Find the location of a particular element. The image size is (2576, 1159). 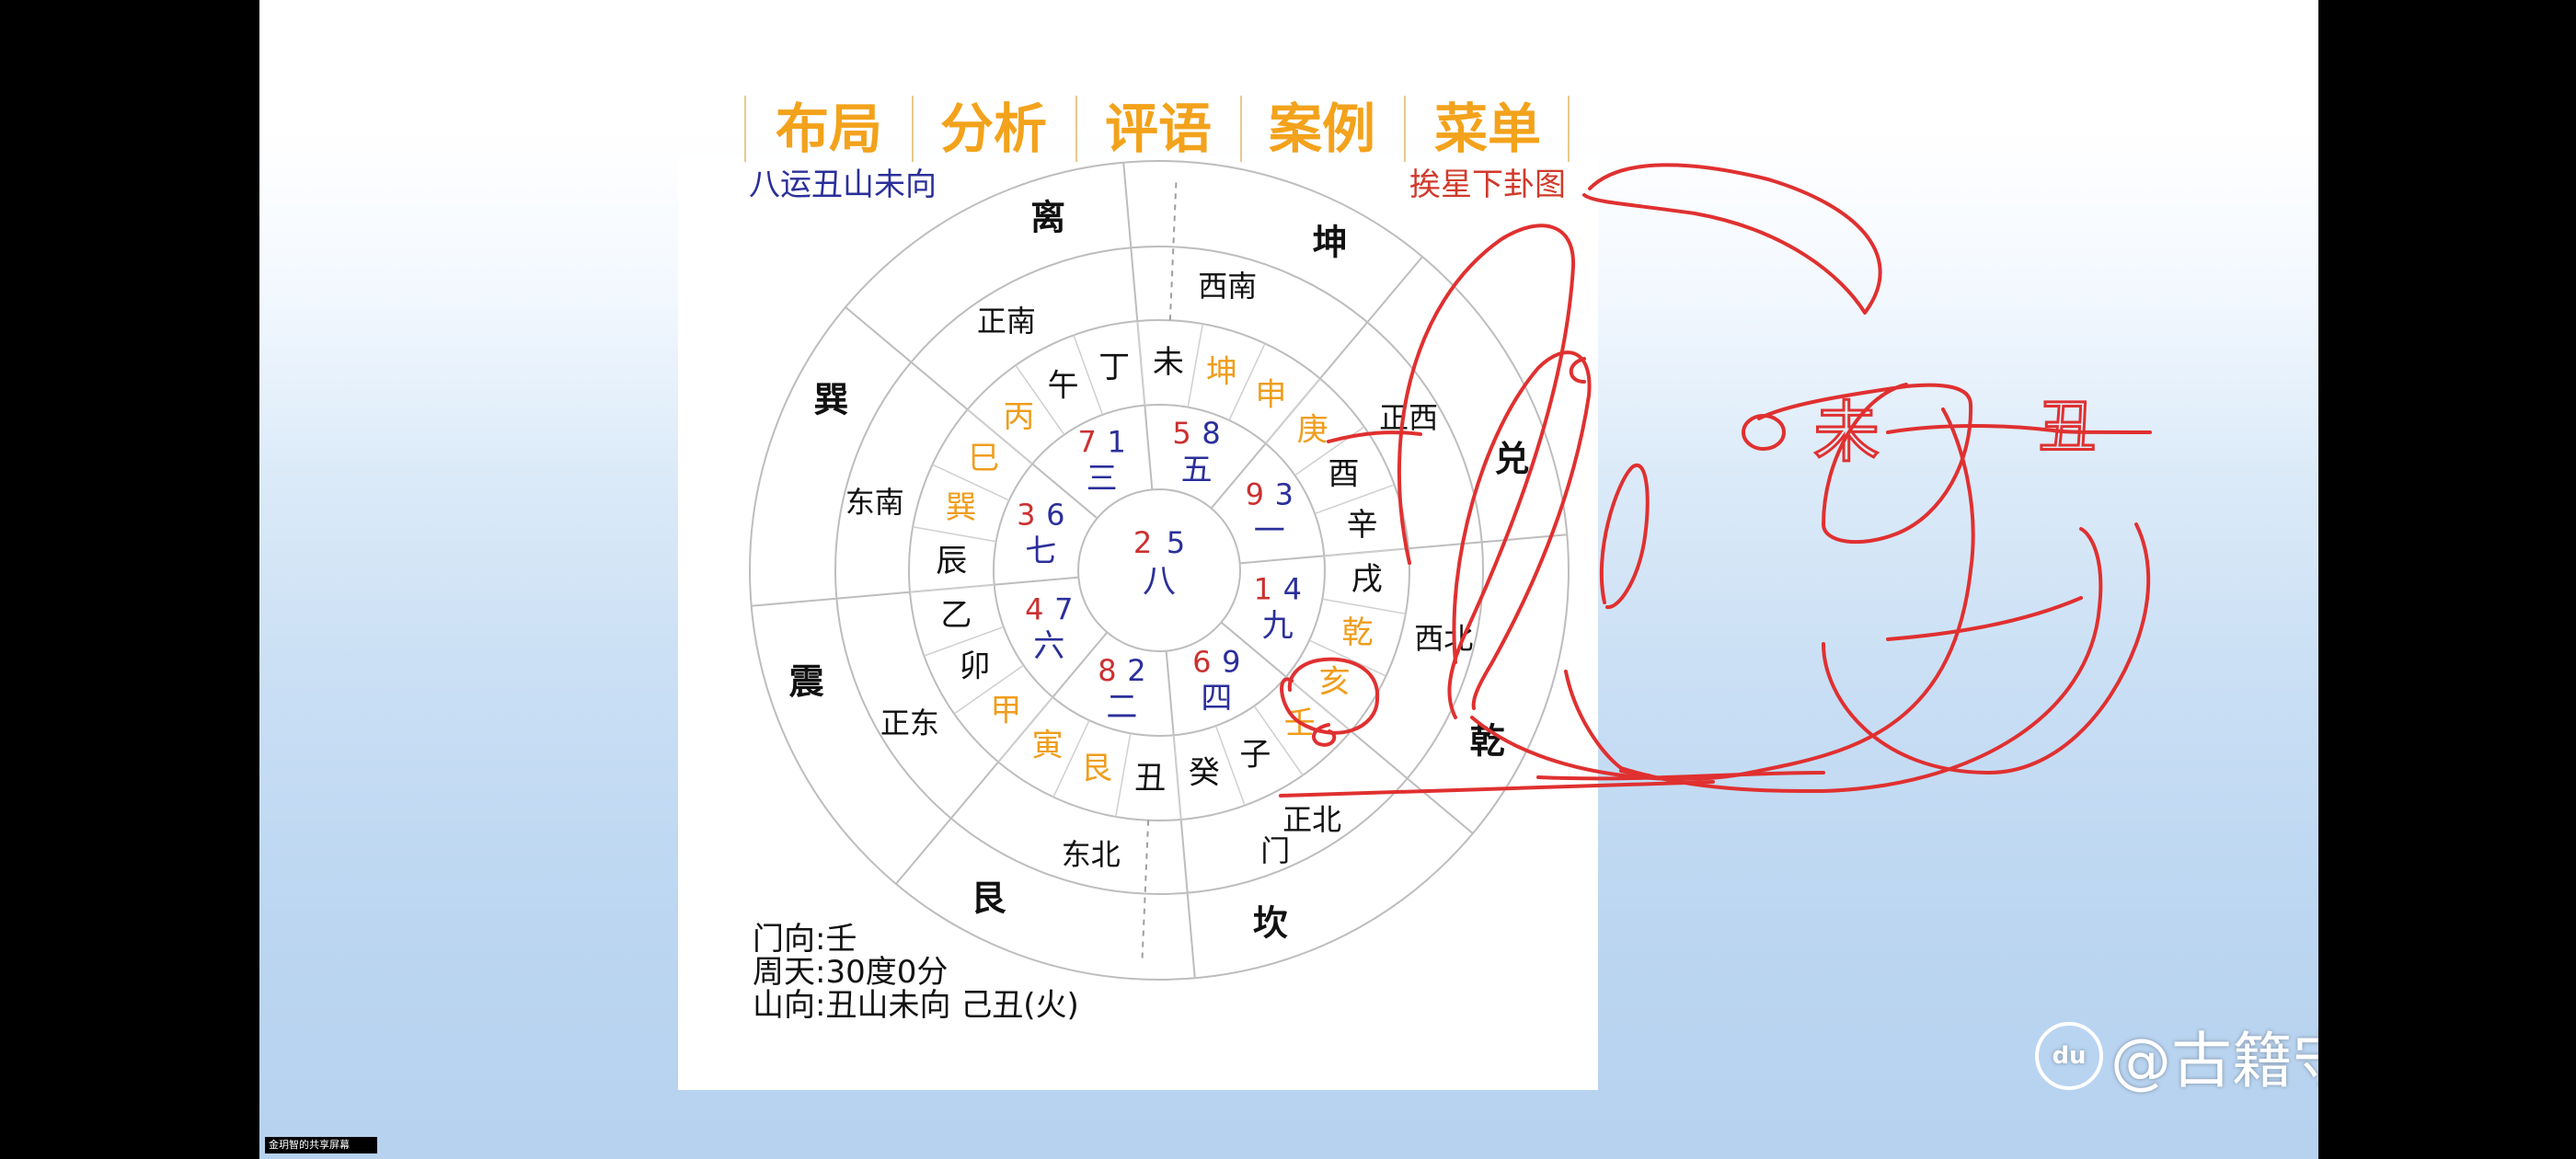

tab-layout: 布局 is located at coordinates (829, 129).